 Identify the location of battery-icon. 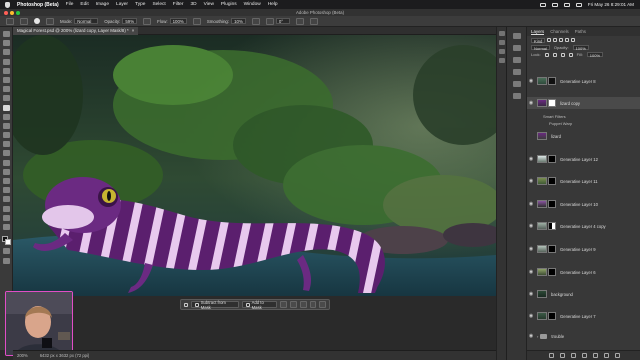
(542, 4).